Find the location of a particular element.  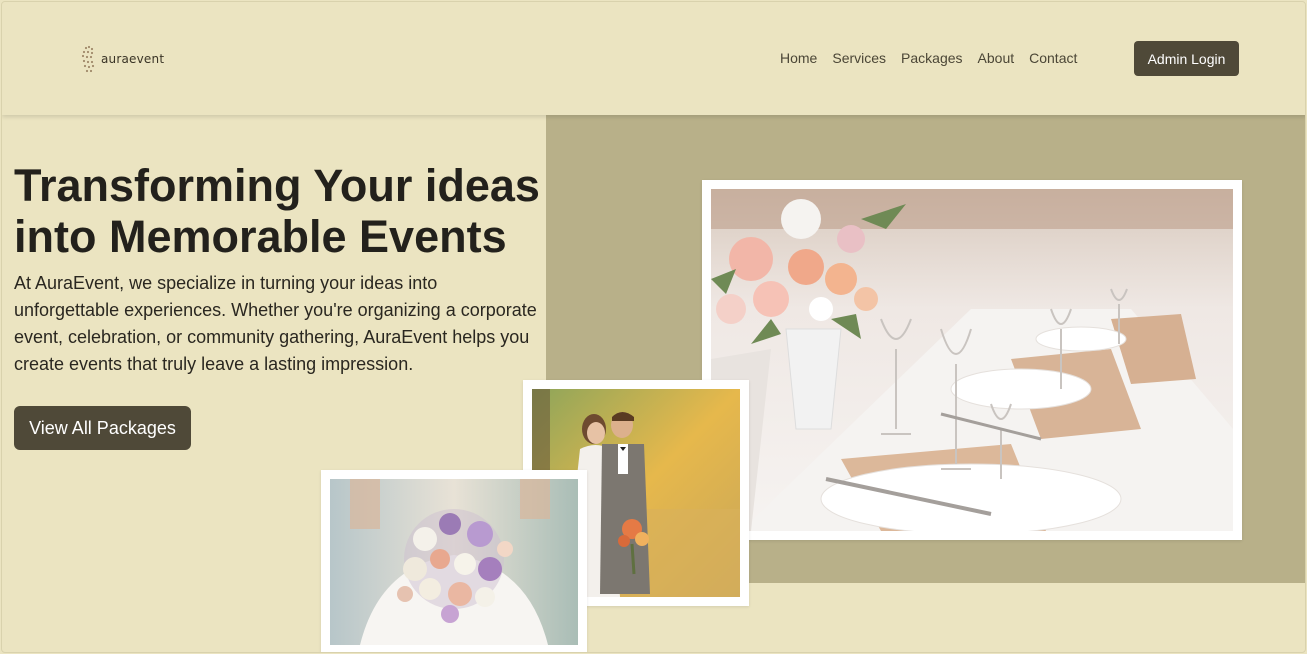

brand-logo: auraevent is located at coordinates (122, 59).